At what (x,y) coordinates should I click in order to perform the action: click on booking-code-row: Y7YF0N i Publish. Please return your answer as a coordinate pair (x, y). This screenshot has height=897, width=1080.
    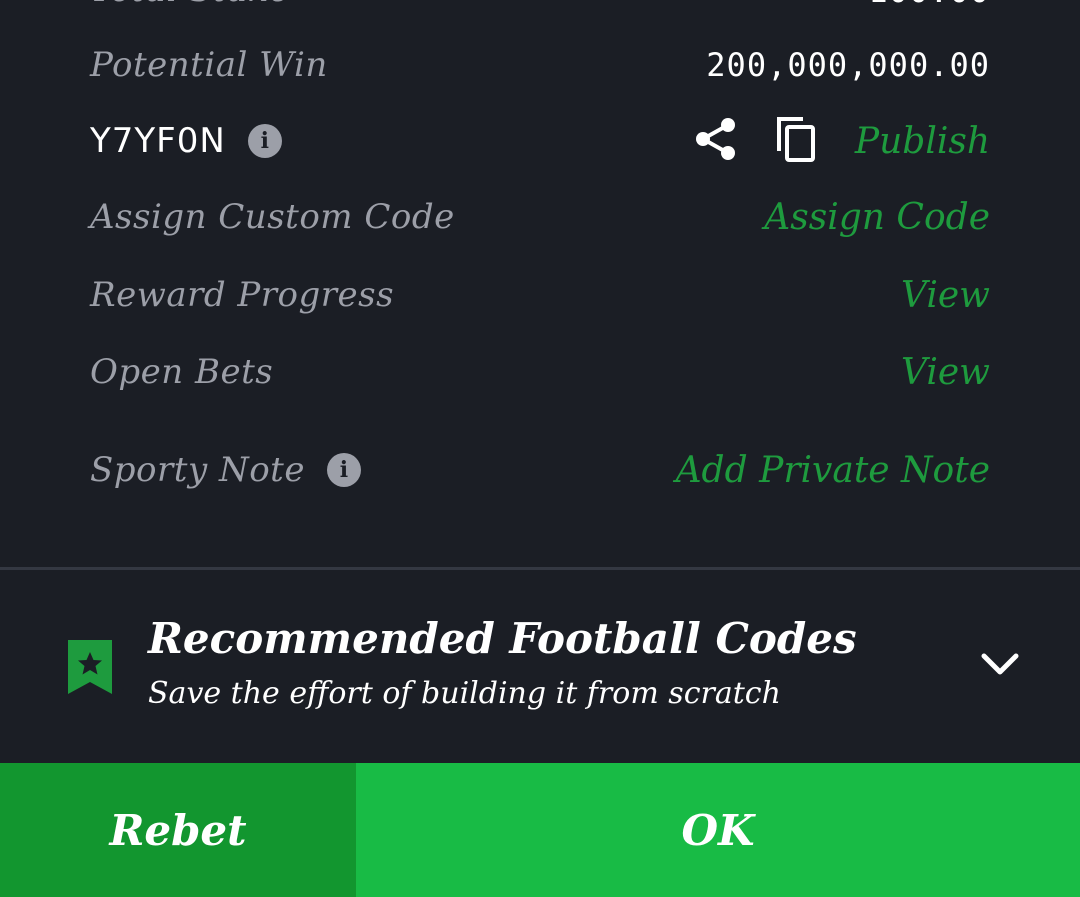
    Looking at the image, I should click on (540, 141).